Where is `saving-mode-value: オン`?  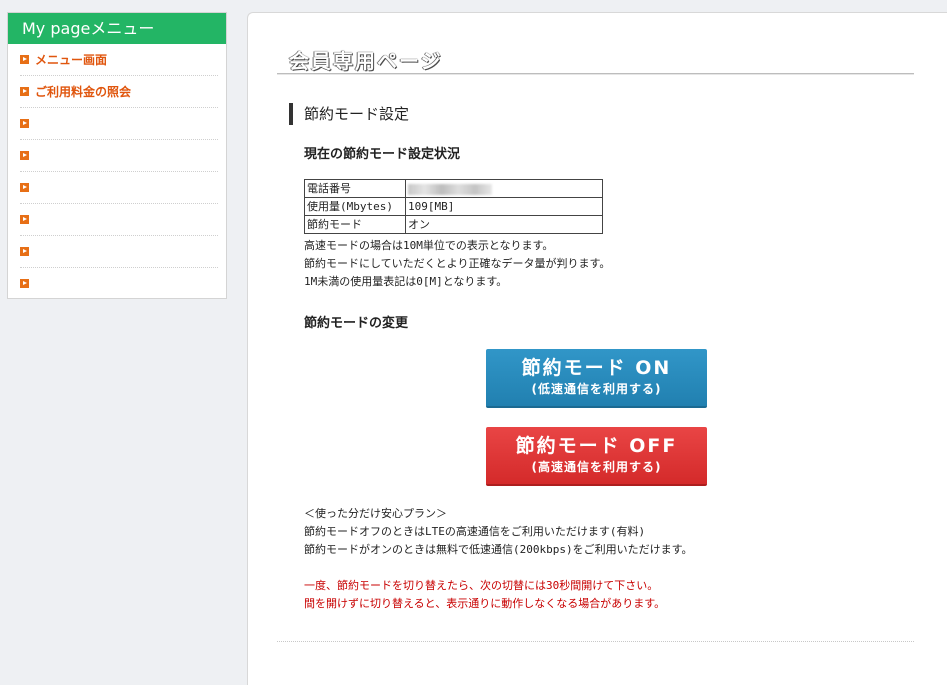
saving-mode-value: オン is located at coordinates (504, 224).